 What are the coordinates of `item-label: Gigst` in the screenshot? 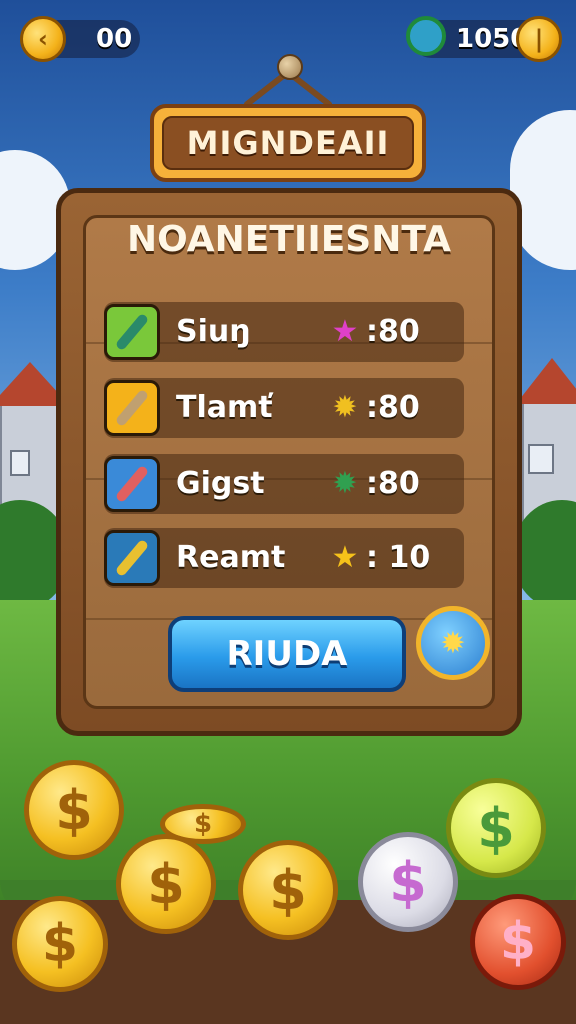 It's located at (220, 483).